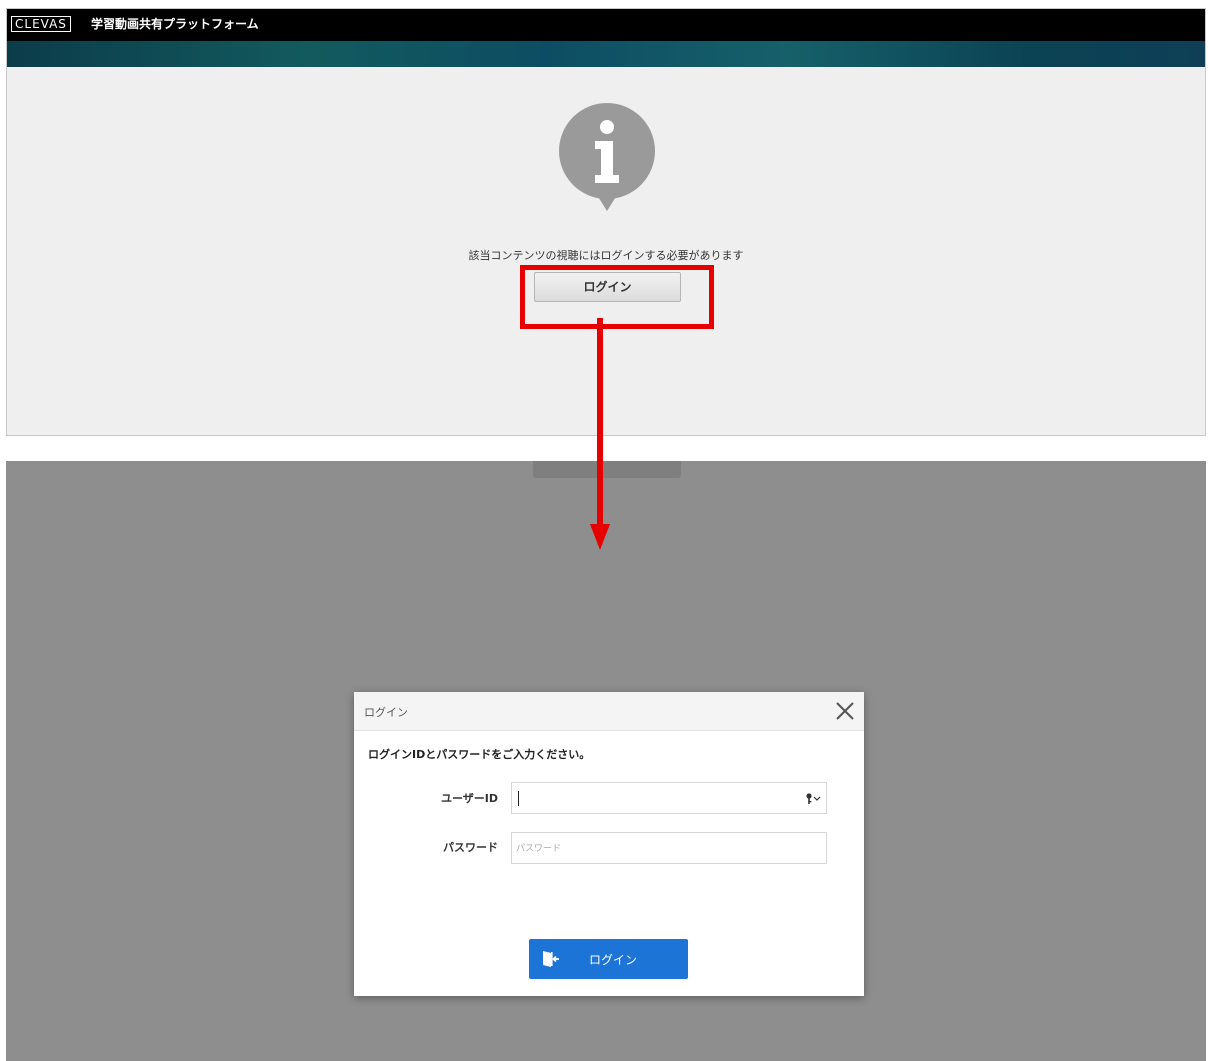 This screenshot has height=1061, width=1208. Describe the element at coordinates (606, 54) in the screenshot. I see `header-banner` at that location.